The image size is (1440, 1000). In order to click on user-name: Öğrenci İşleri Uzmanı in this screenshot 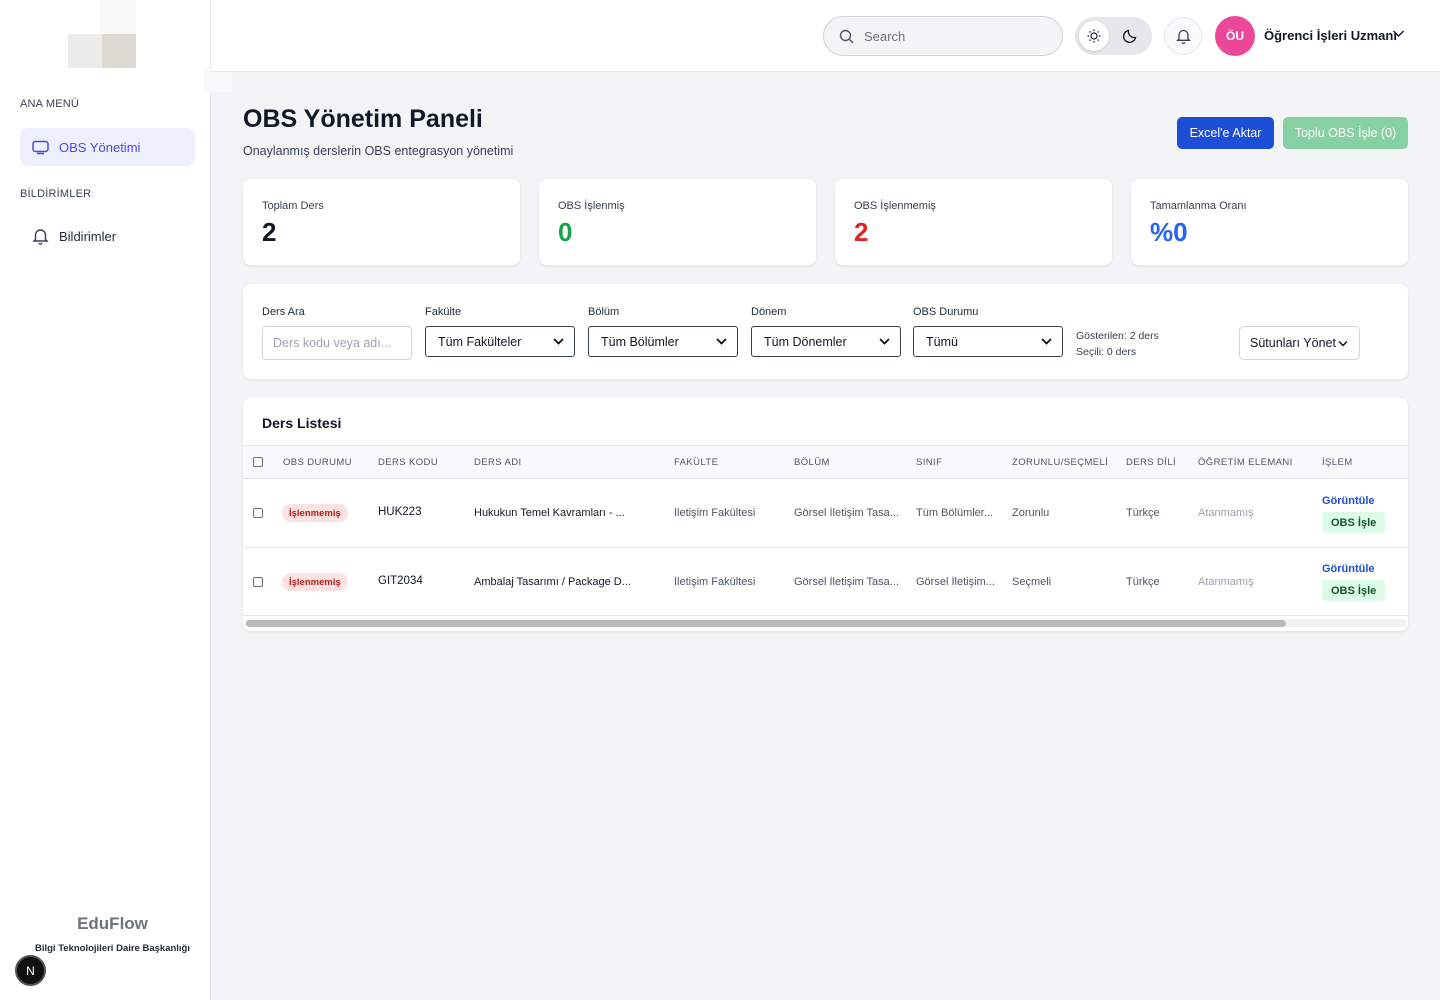, I will do `click(1330, 35)`.